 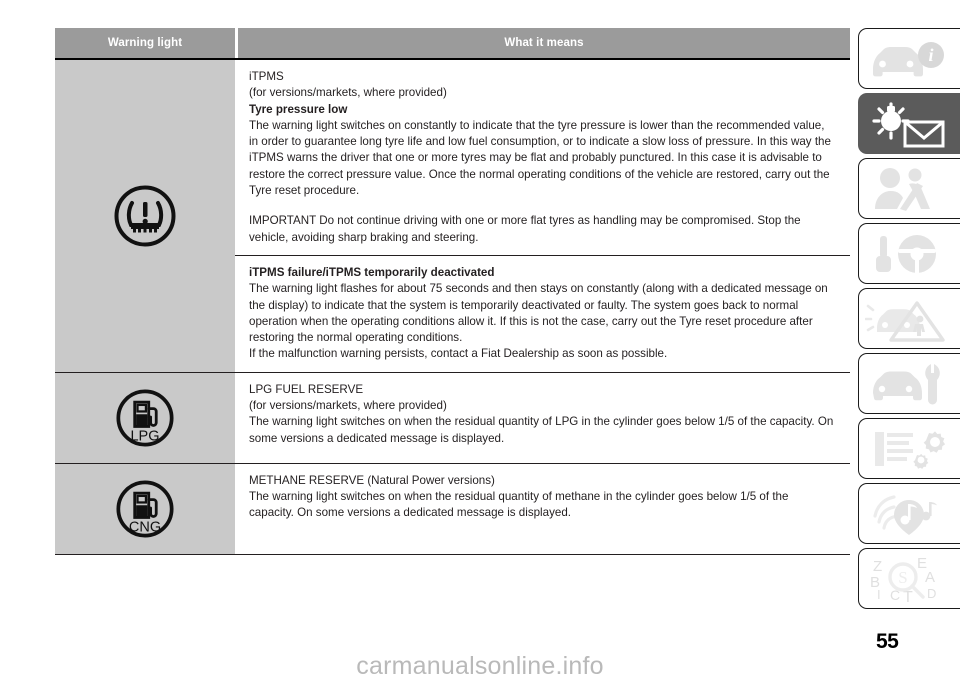 What do you see at coordinates (877, 566) in the screenshot?
I see `svg-text: Z` at bounding box center [877, 566].